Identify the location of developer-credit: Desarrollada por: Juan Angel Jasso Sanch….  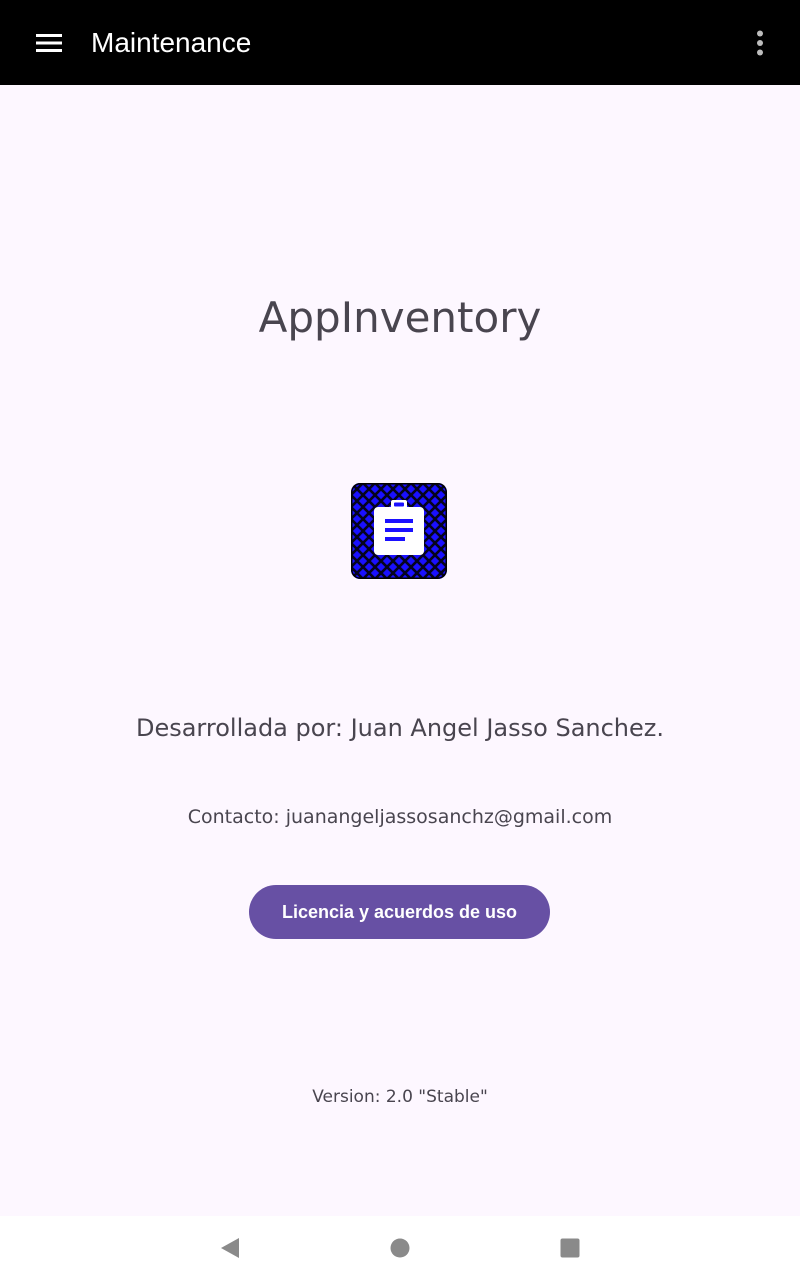
(400, 728).